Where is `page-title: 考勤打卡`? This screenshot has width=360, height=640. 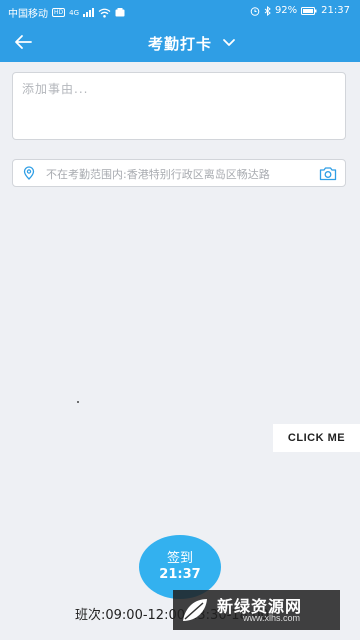
page-title: 考勤打卡 is located at coordinates (180, 43).